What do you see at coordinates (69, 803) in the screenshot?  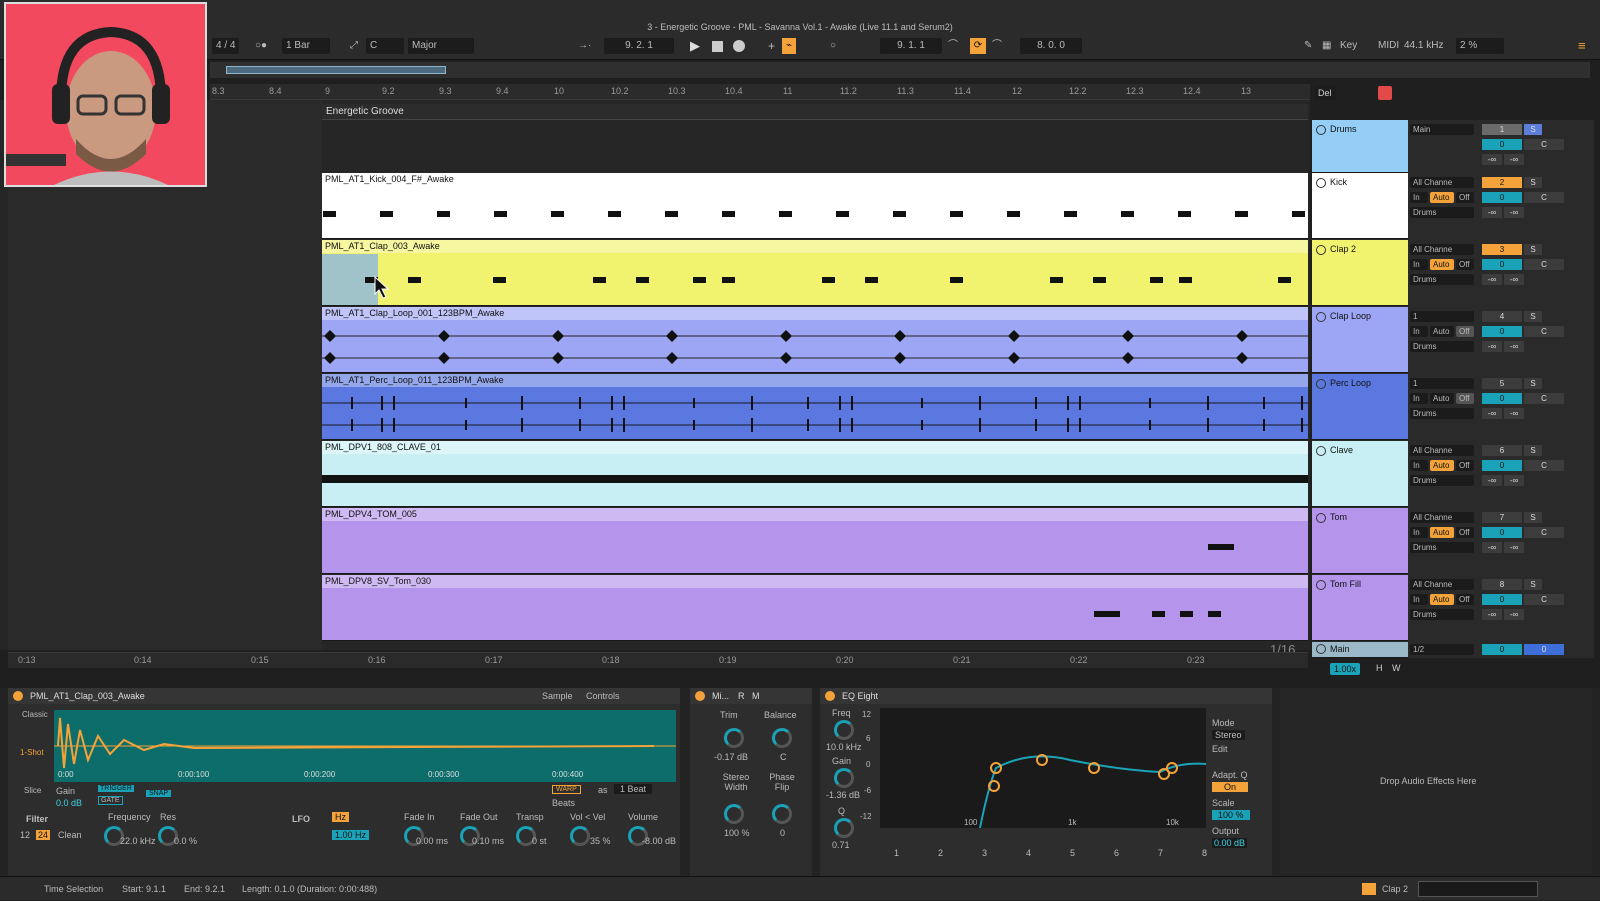 I see `gain-value: 0.0 dB` at bounding box center [69, 803].